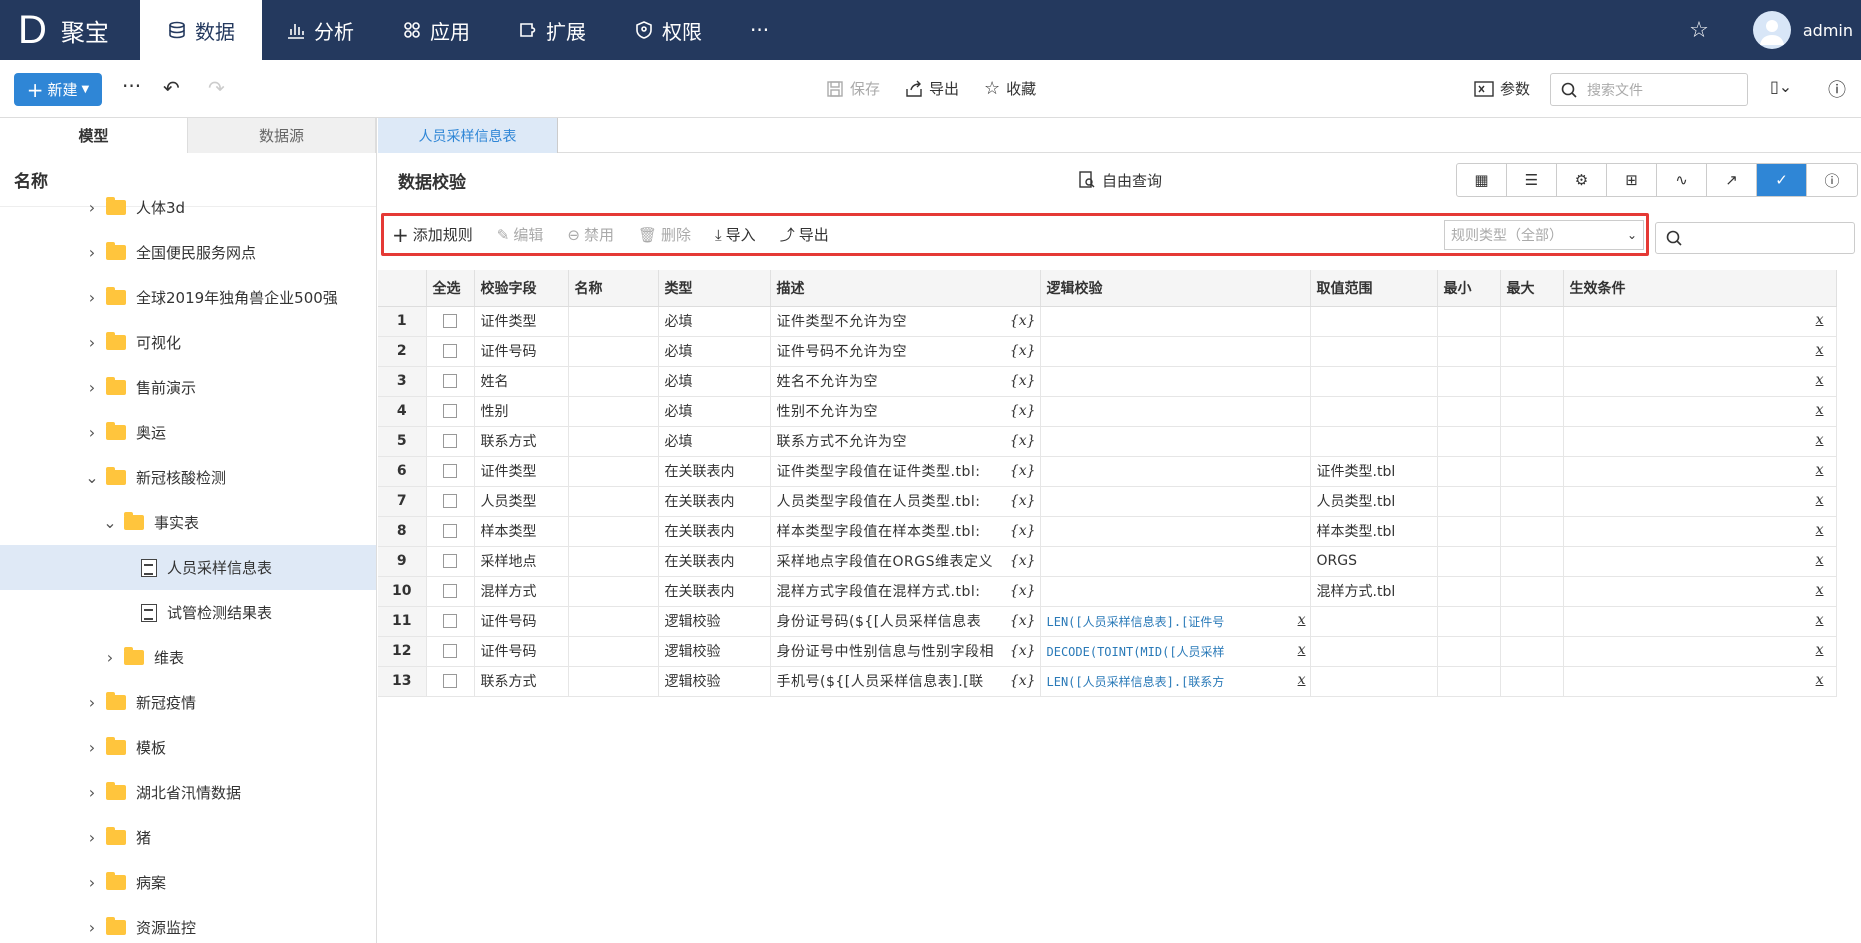 The height and width of the screenshot is (943, 1861). I want to click on nav-item-analysis: 分析, so click(320, 30).